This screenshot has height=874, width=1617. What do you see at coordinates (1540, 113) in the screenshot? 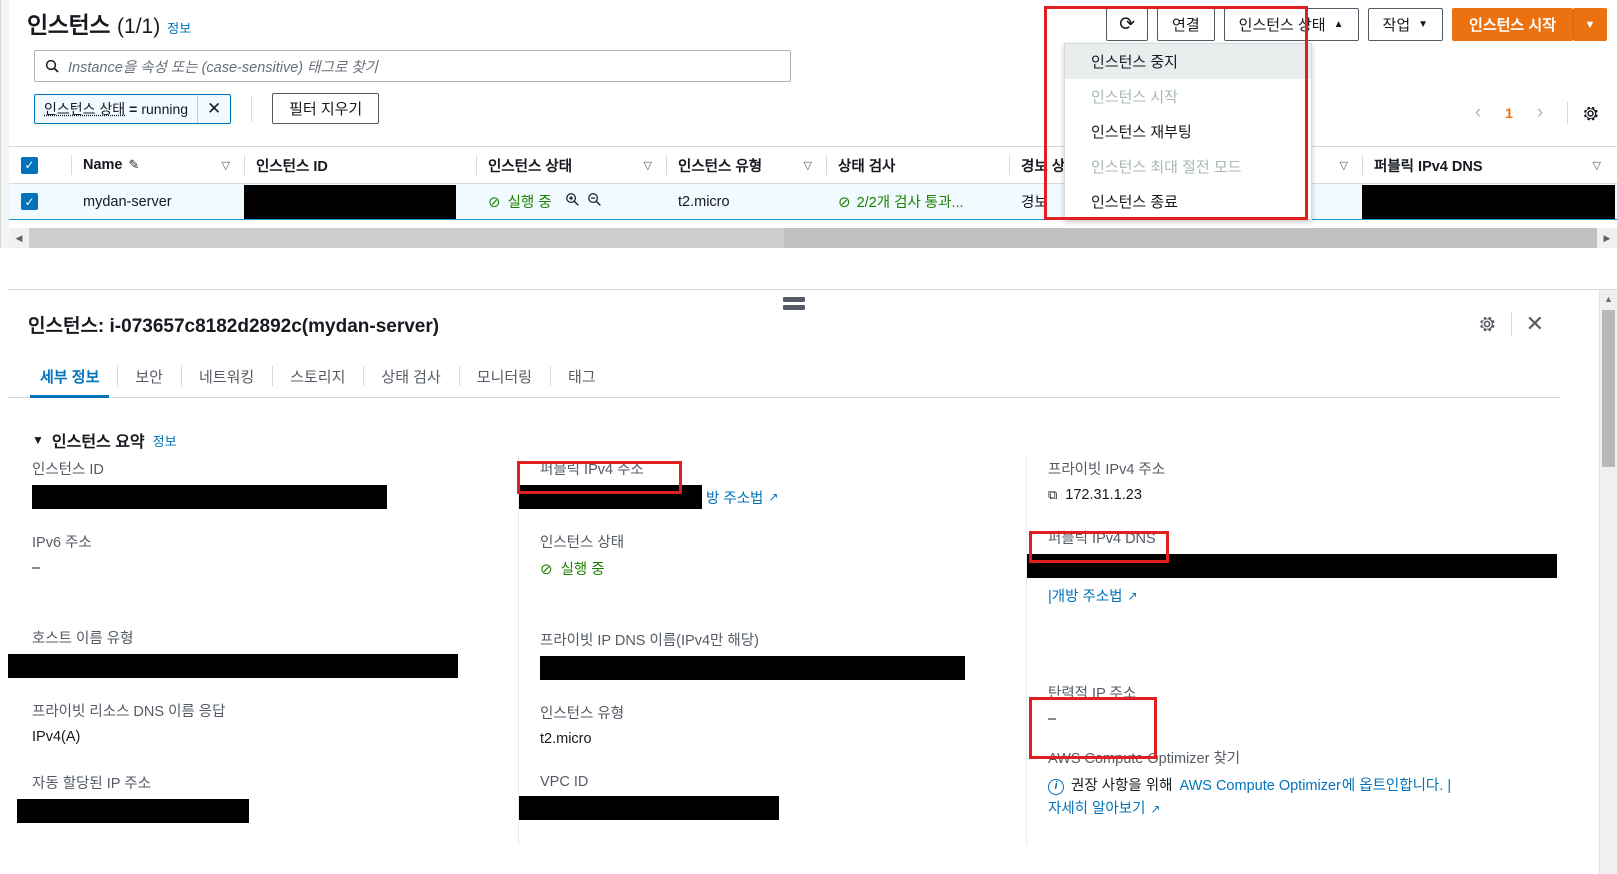
I see `next-page-button: ›` at bounding box center [1540, 113].